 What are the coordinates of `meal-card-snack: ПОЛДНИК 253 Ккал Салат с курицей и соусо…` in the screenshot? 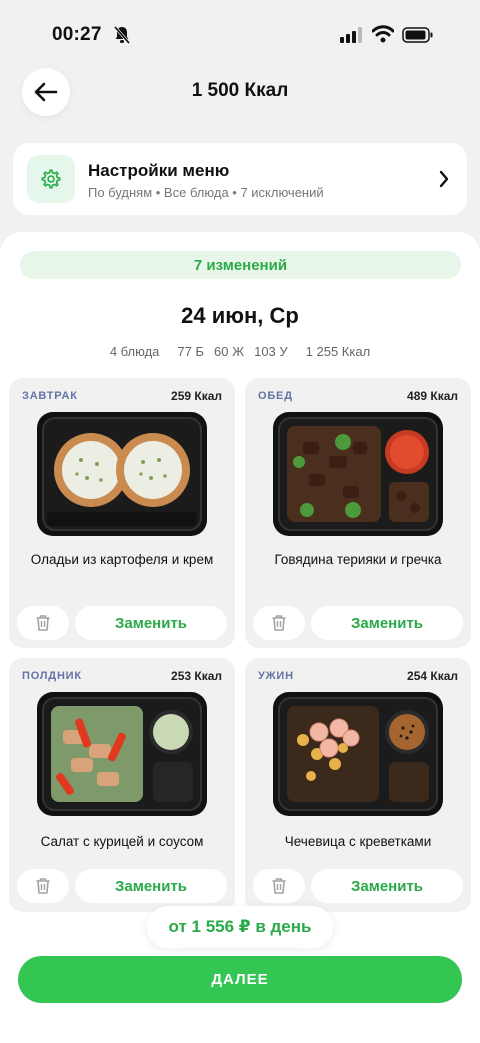 It's located at (122, 785).